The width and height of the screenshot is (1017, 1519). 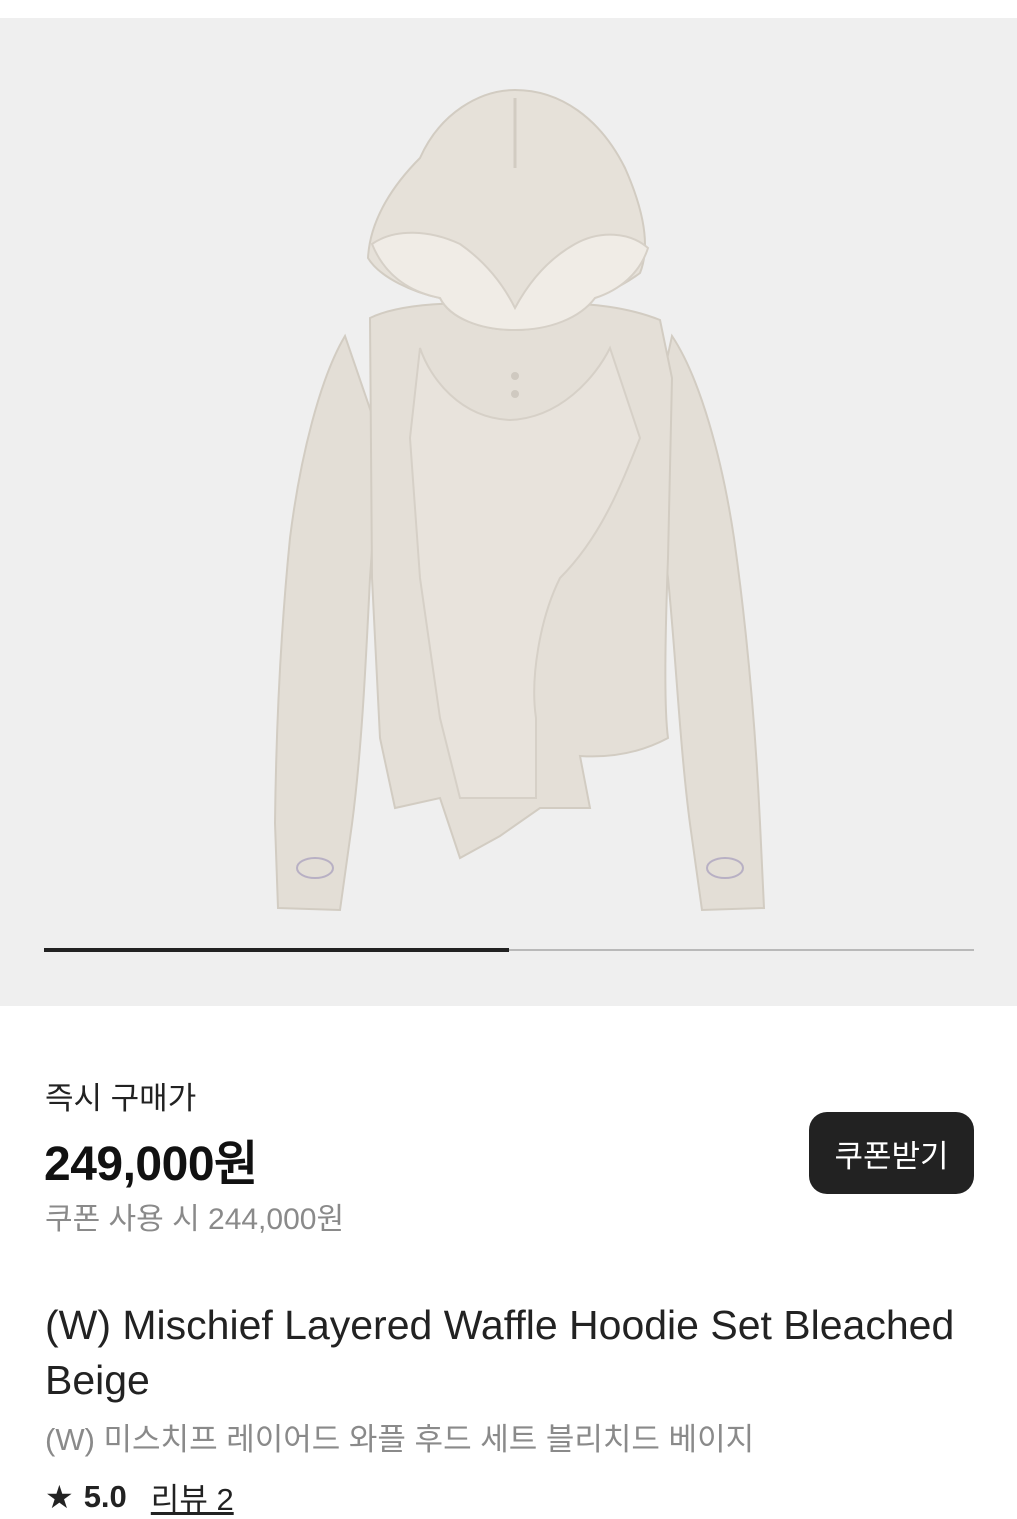 What do you see at coordinates (195, 1219) in the screenshot?
I see `coupon-price: 쿠폰 사용 시 244,000원` at bounding box center [195, 1219].